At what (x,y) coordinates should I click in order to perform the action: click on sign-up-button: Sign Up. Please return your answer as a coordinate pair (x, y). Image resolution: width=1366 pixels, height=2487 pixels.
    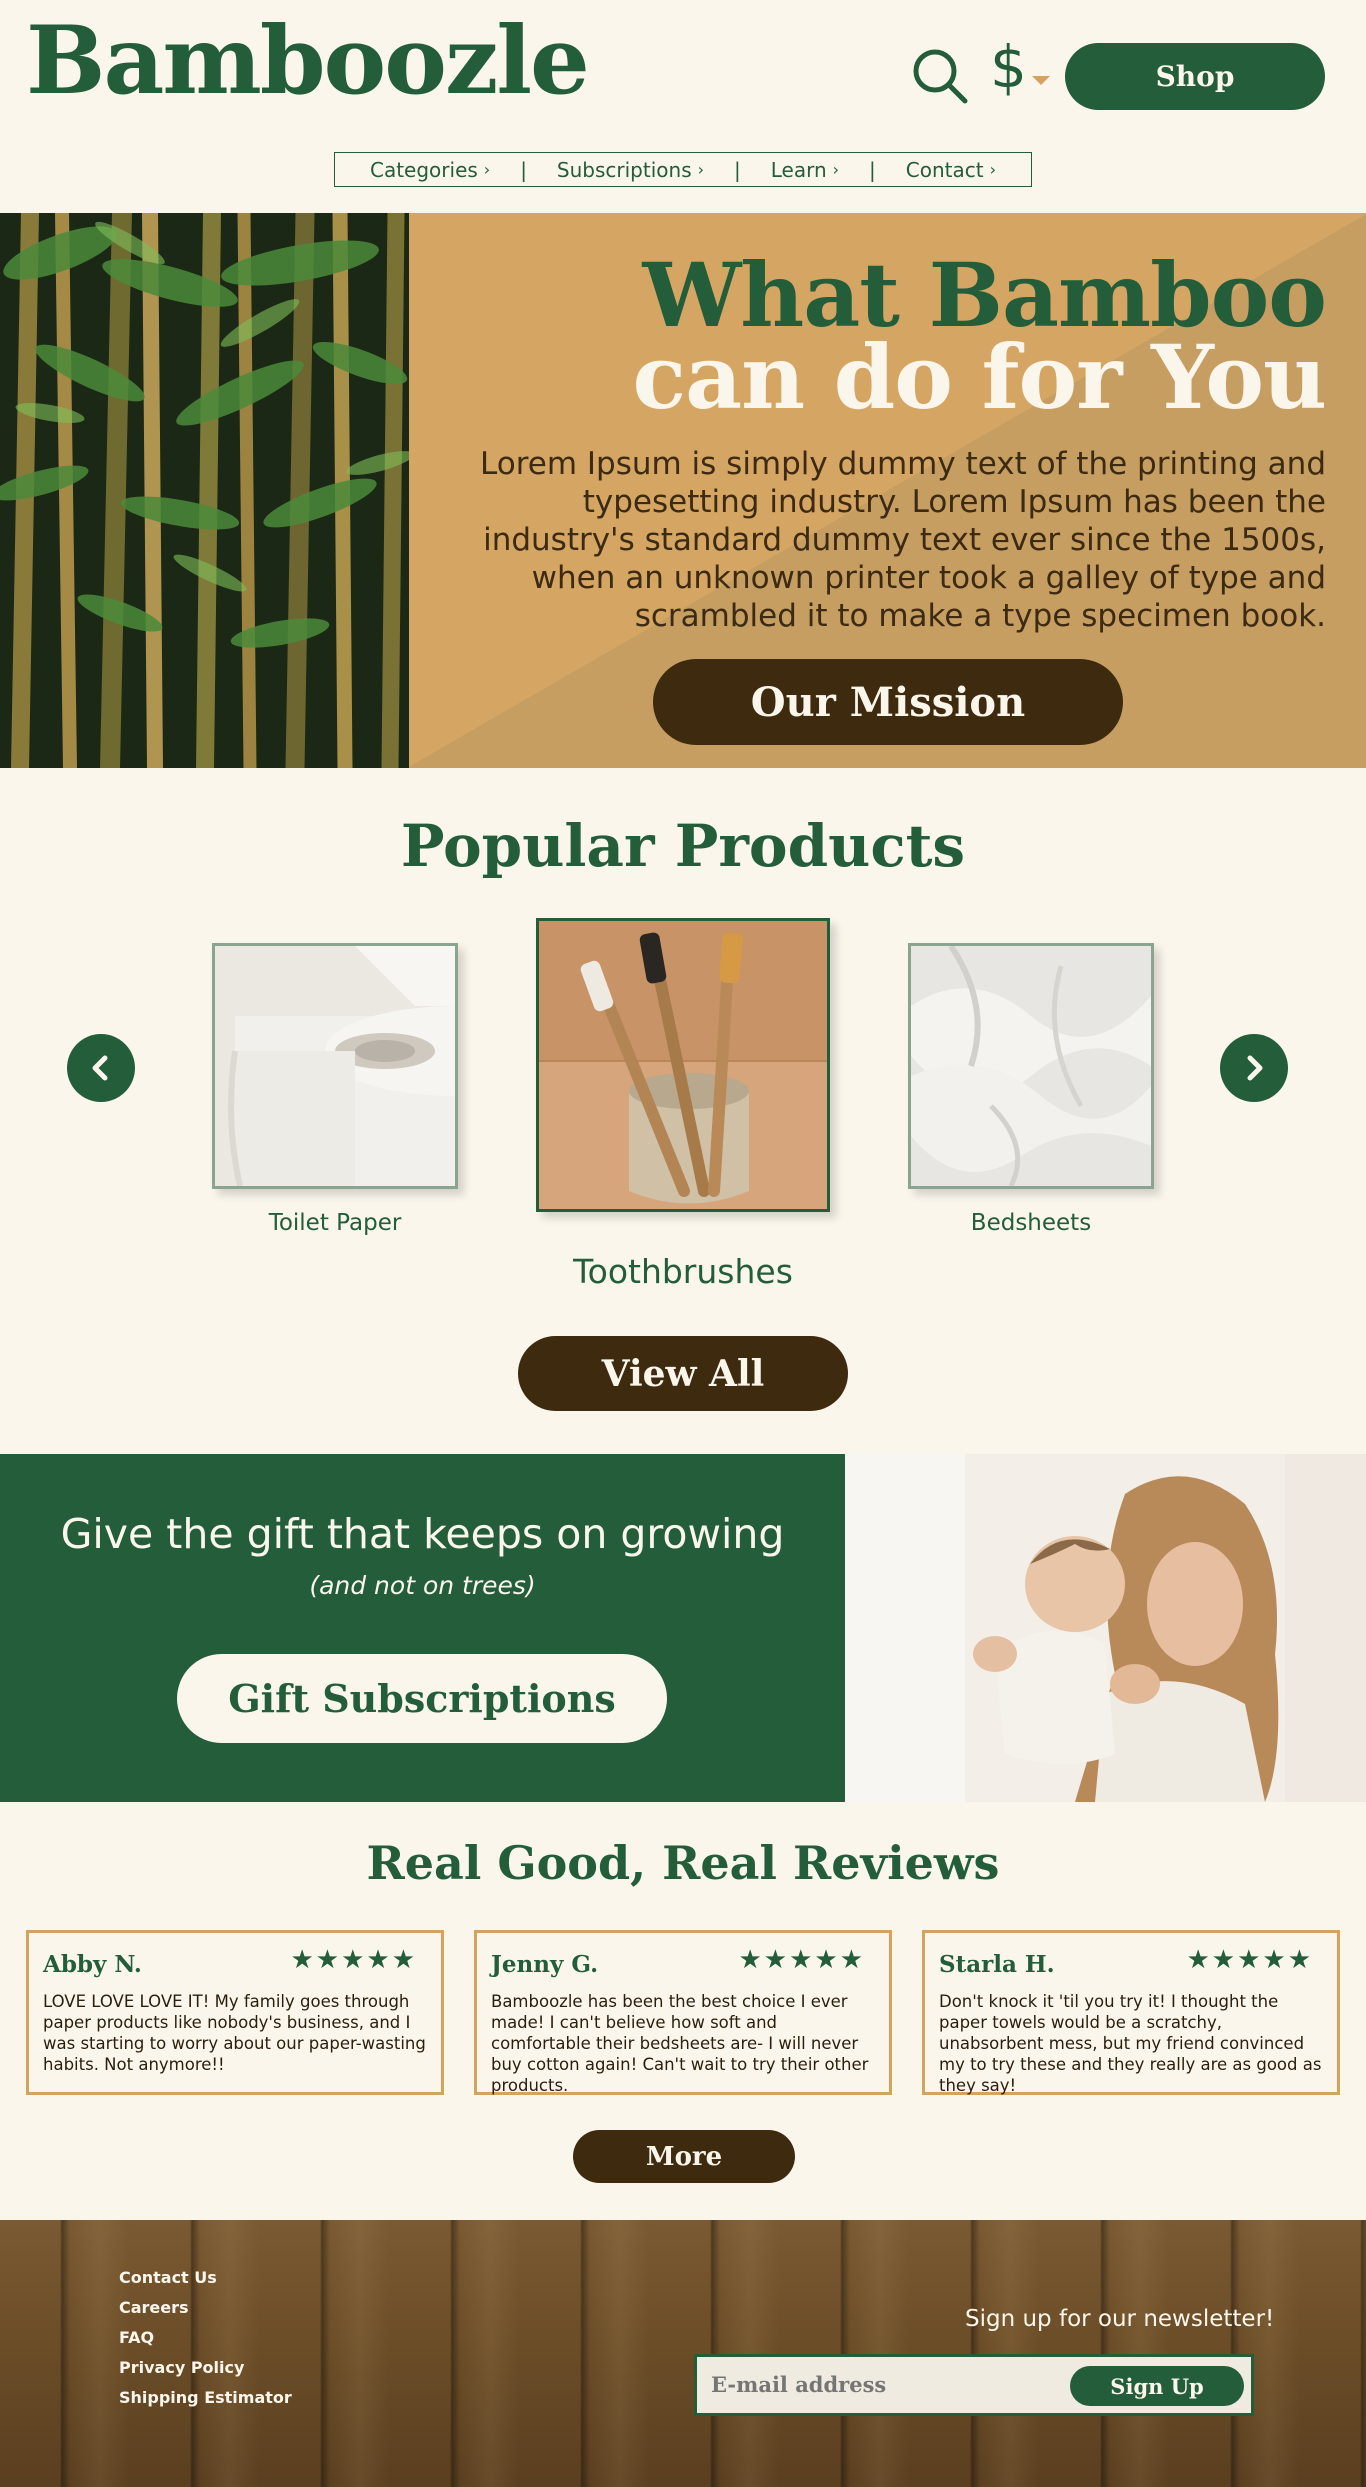
    Looking at the image, I should click on (1157, 2386).